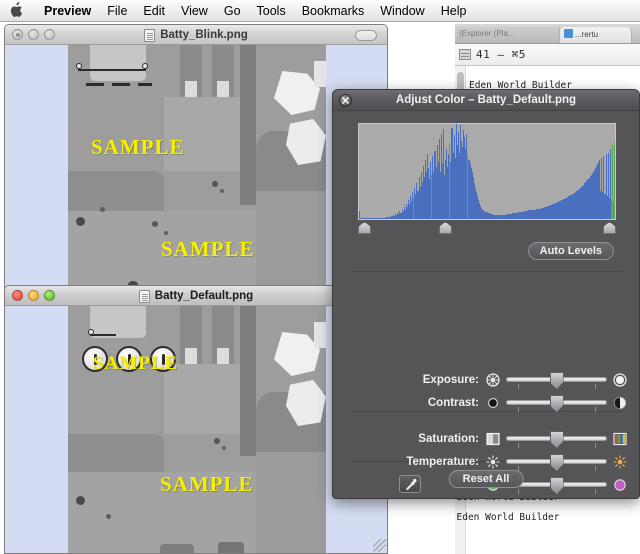 The image size is (640, 554). I want to click on menu-item-bookmarks: Bookmarks, so click(333, 11).